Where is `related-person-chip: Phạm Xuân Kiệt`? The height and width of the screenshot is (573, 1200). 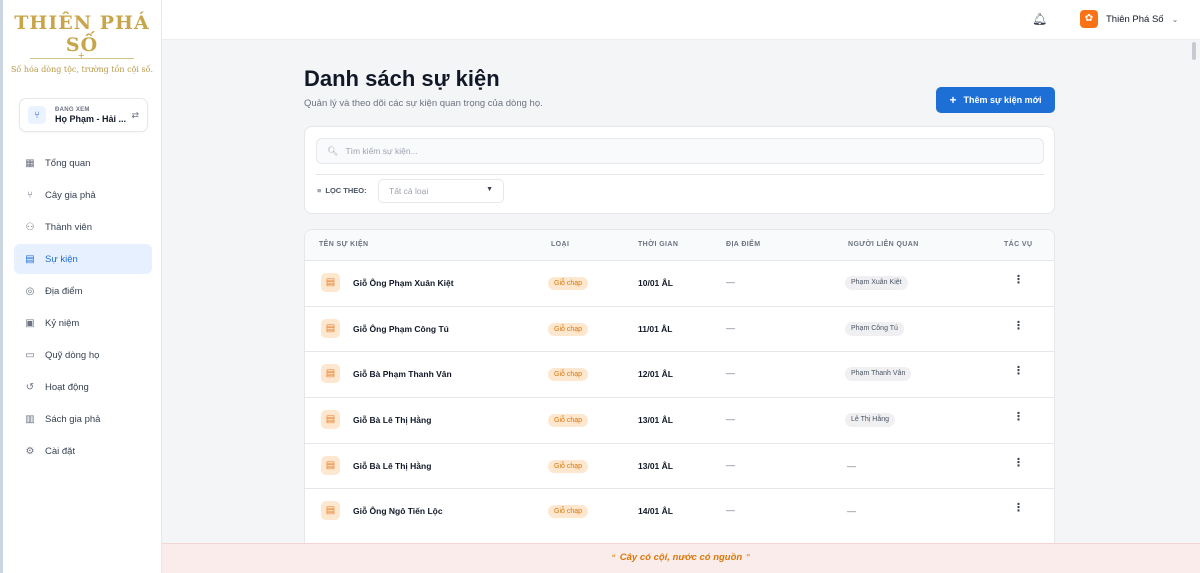 related-person-chip: Phạm Xuân Kiệt is located at coordinates (876, 283).